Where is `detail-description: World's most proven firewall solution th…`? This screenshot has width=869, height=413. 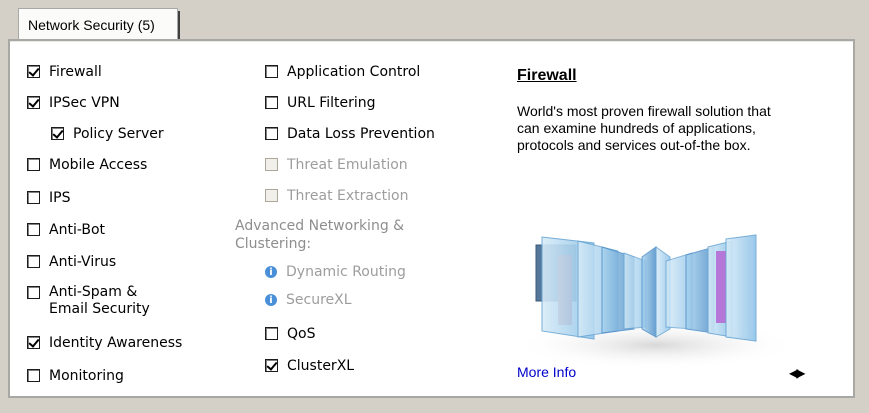
detail-description: World's most proven firewall solution th… is located at coordinates (644, 128).